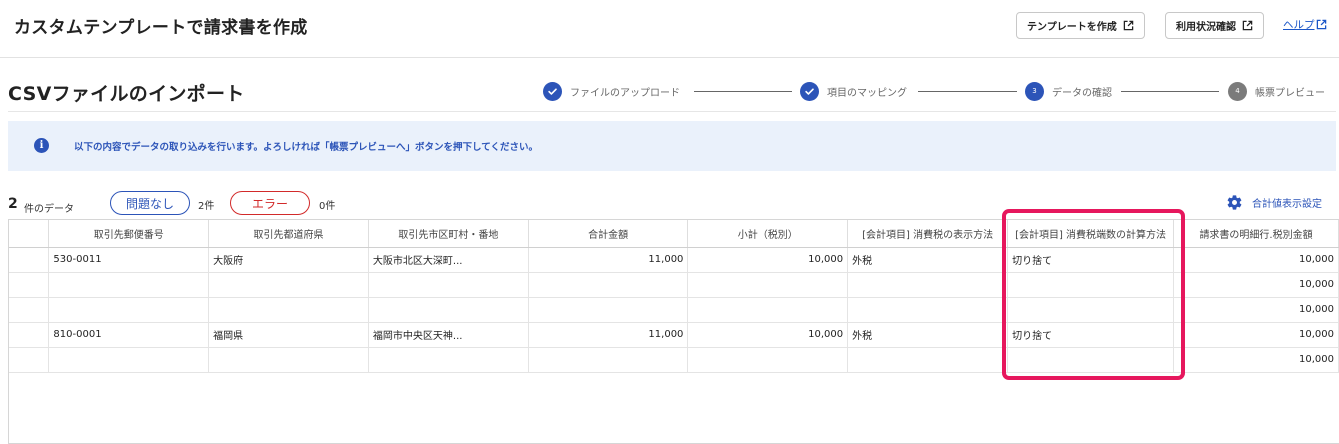 The height and width of the screenshot is (444, 1339). Describe the element at coordinates (29, 234) in the screenshot. I see `column-header` at that location.